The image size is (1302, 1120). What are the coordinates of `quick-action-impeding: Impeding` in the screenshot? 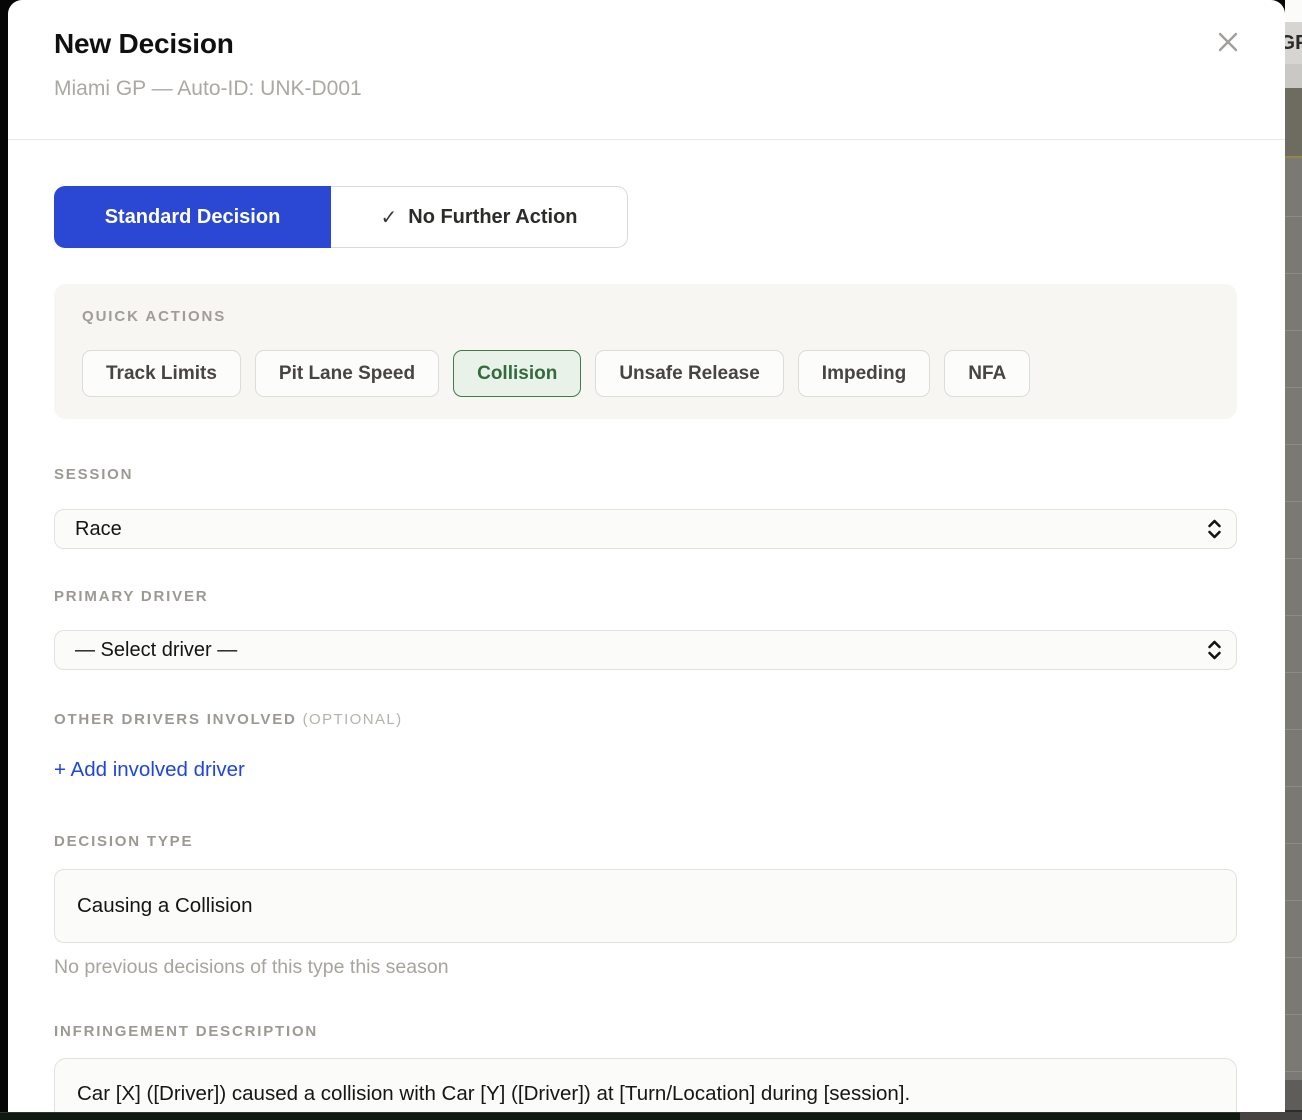 It's located at (864, 373).